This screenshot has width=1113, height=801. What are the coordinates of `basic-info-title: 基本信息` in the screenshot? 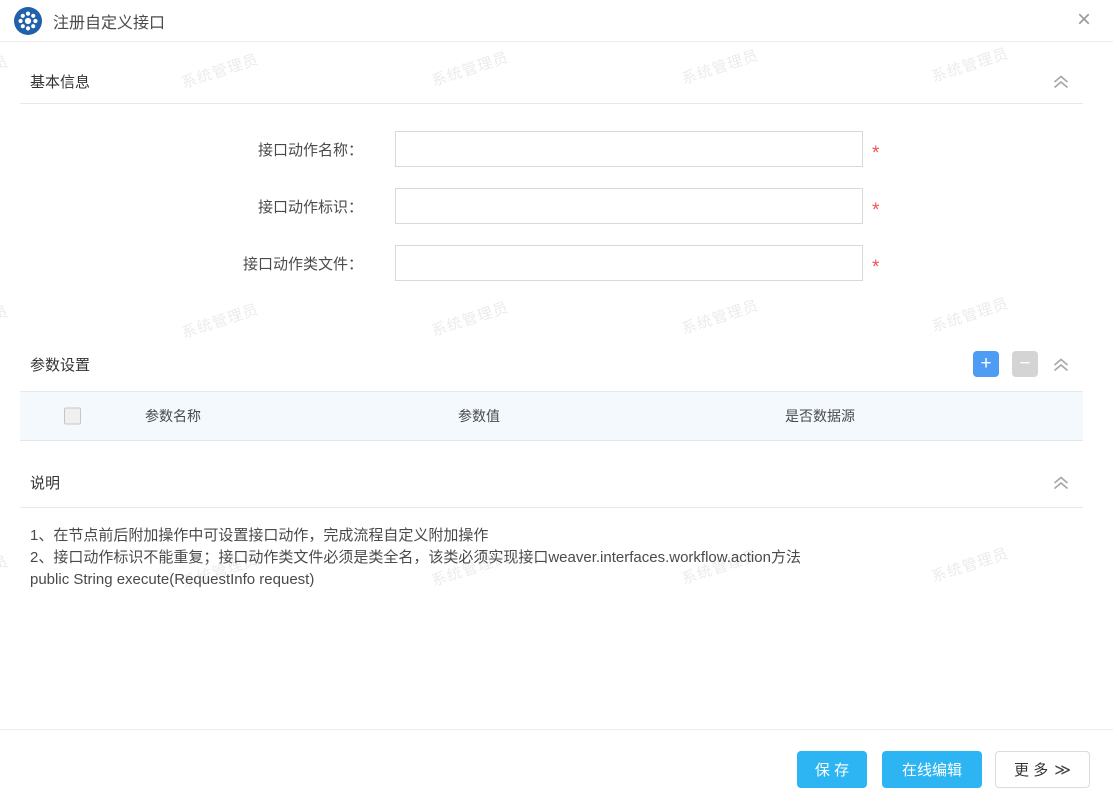 It's located at (60, 82).